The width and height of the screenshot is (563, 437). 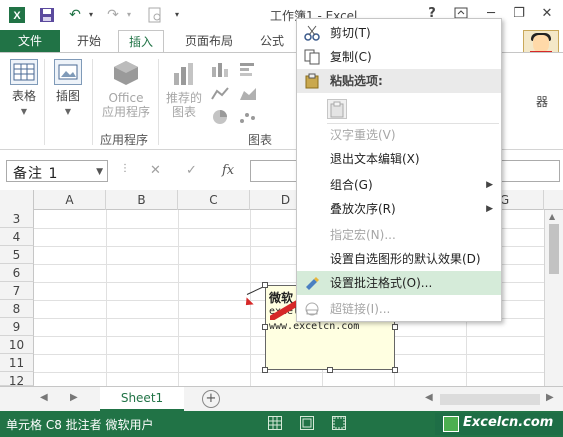 What do you see at coordinates (399, 33) in the screenshot?
I see `menu-item-cut: 剪切(T)` at bounding box center [399, 33].